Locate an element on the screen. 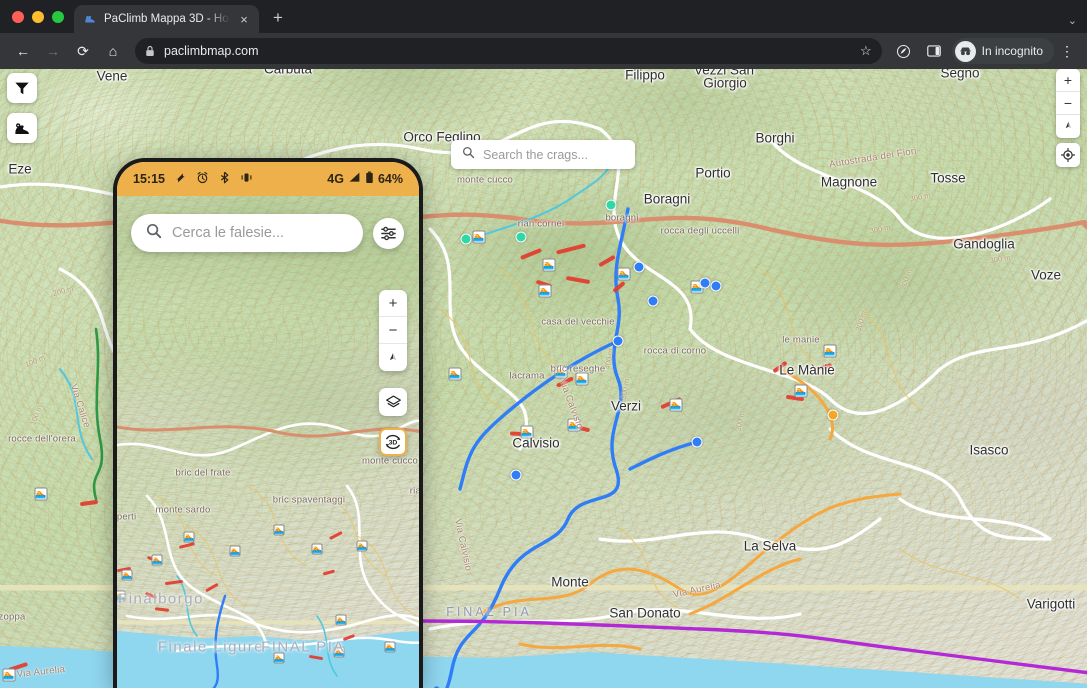 The image size is (1087, 688). minimize-window-button is located at coordinates (38, 16).